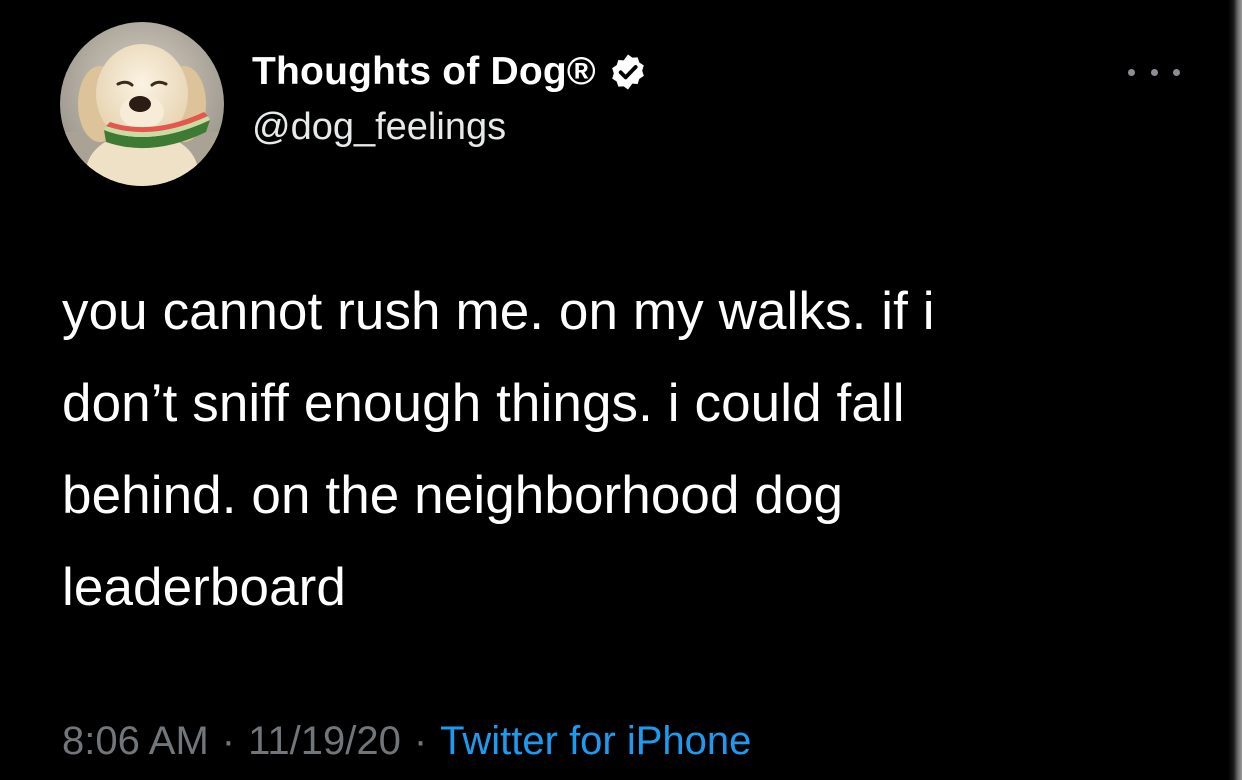 This screenshot has width=1242, height=780. I want to click on user-handle: @dog_feelings, so click(379, 127).